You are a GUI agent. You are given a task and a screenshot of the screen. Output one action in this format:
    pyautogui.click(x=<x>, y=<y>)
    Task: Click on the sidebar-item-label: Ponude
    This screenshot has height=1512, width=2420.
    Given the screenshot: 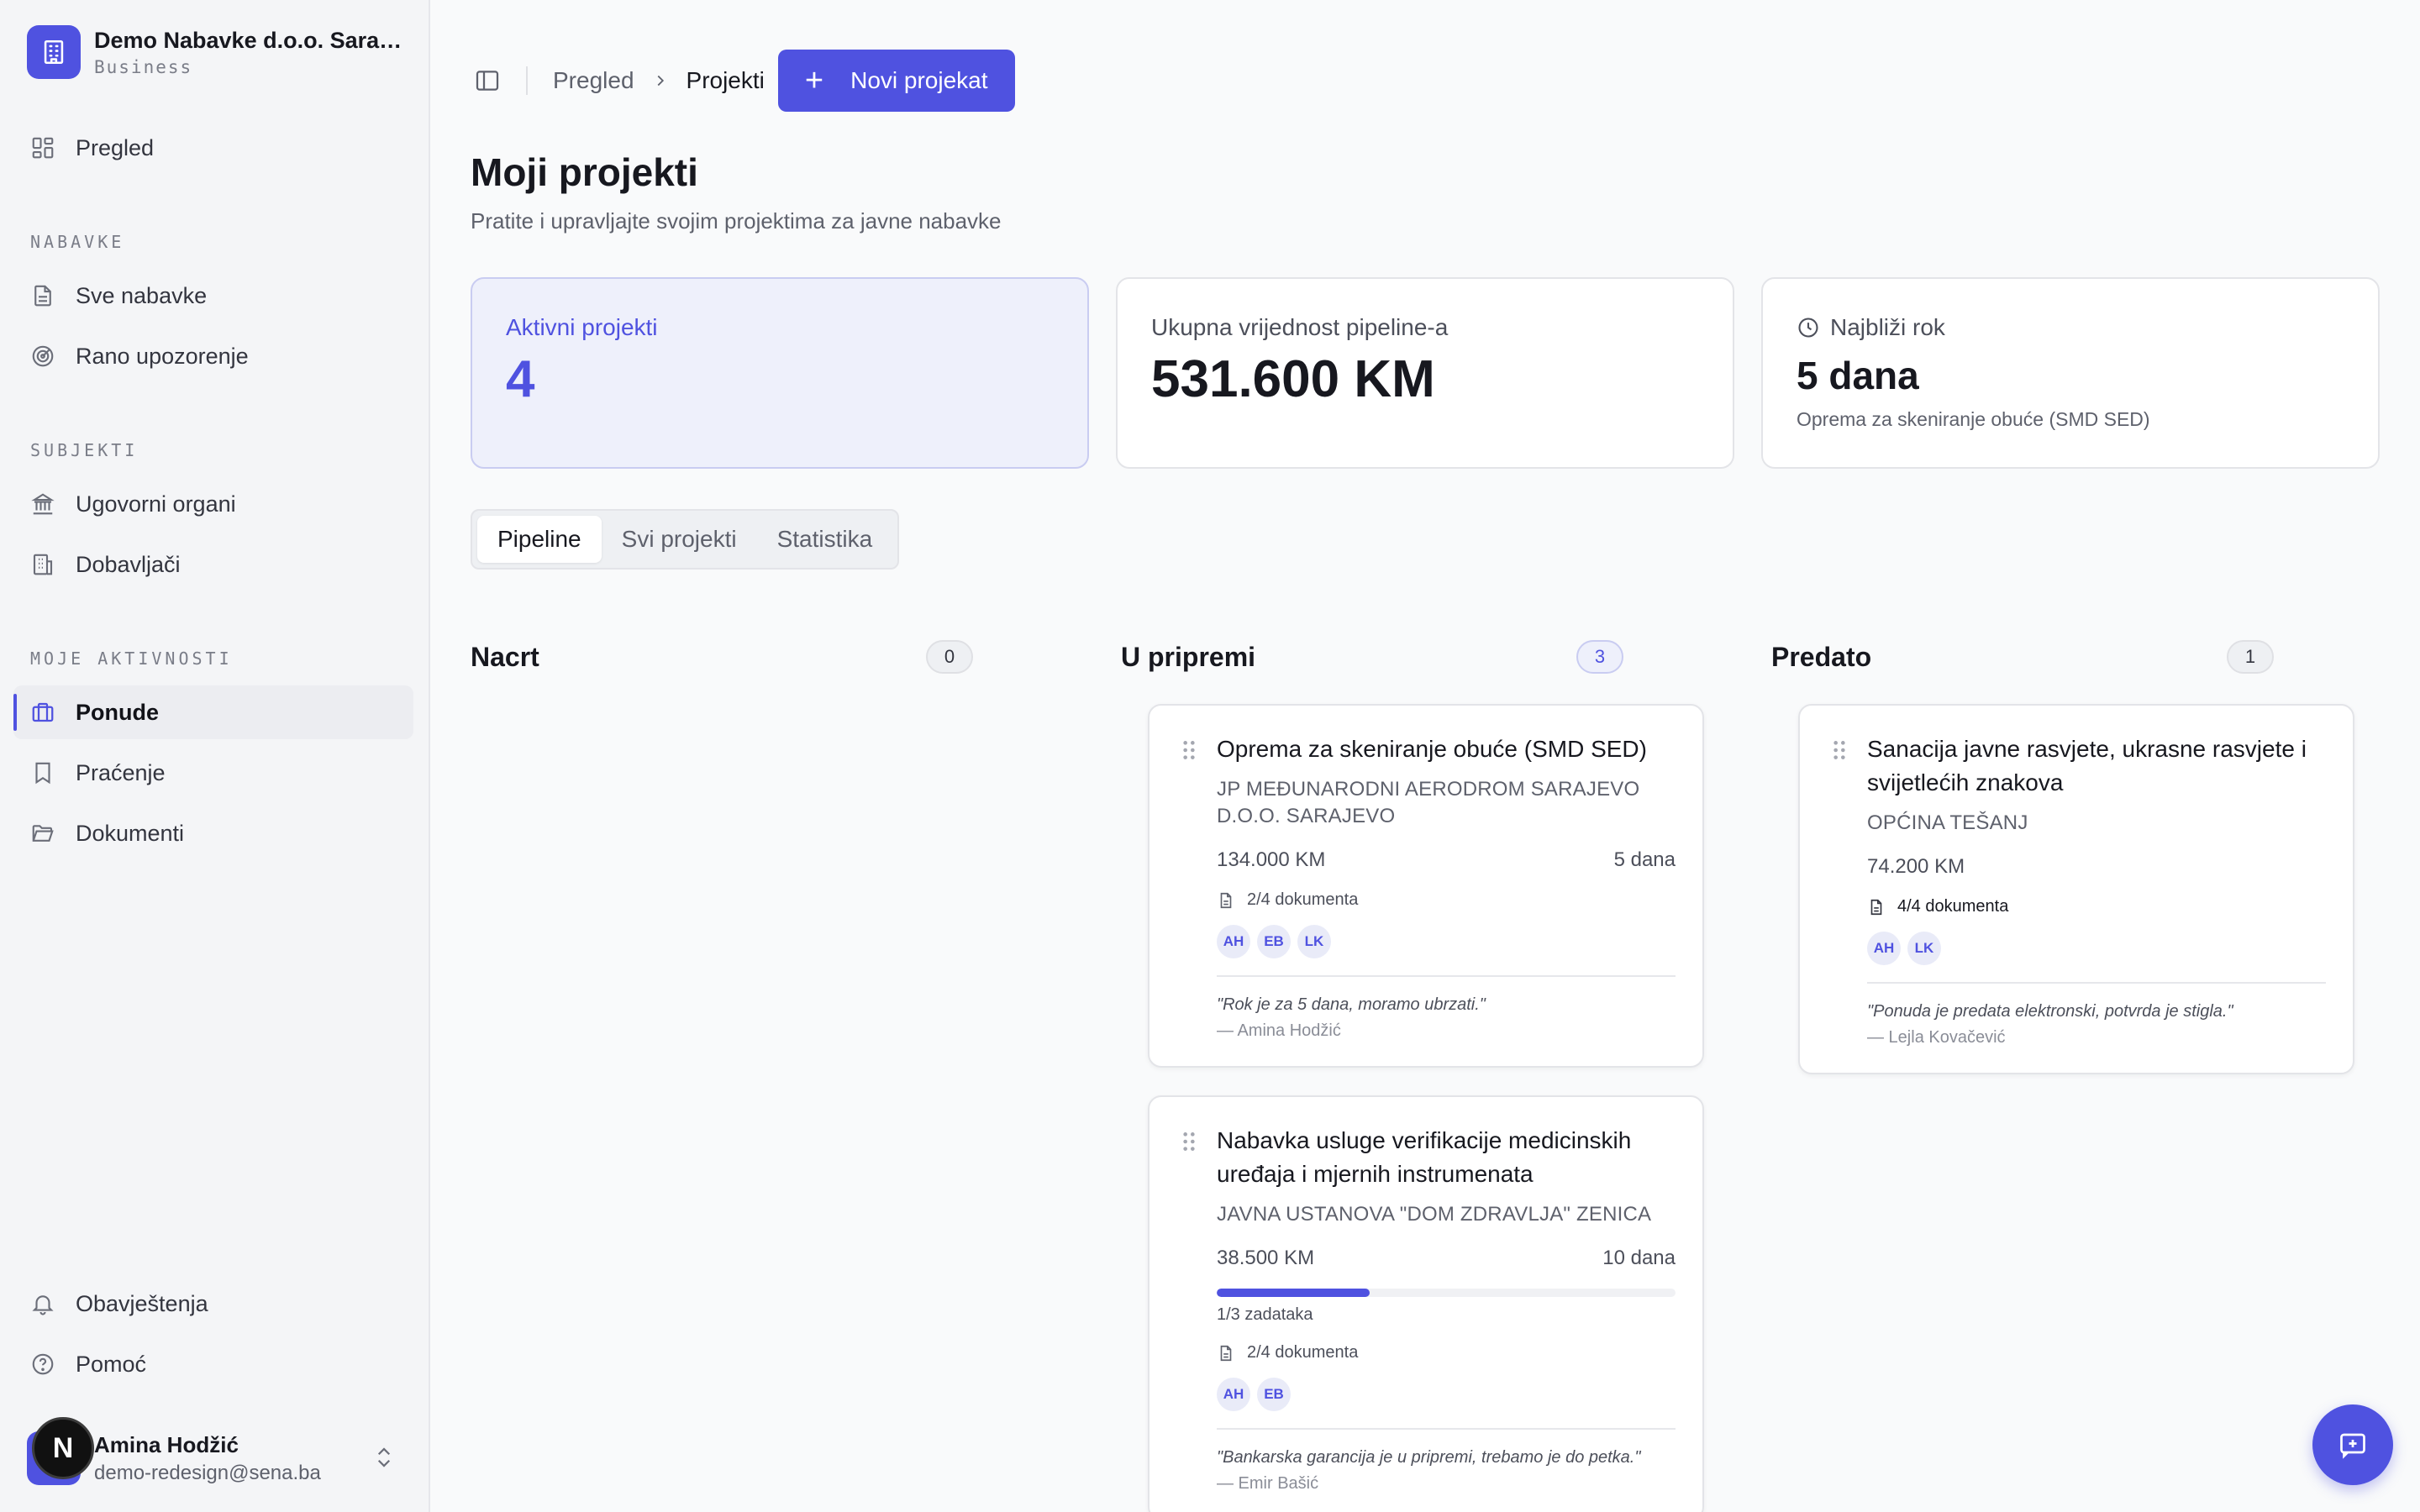 What is the action you would take?
    pyautogui.click(x=117, y=712)
    